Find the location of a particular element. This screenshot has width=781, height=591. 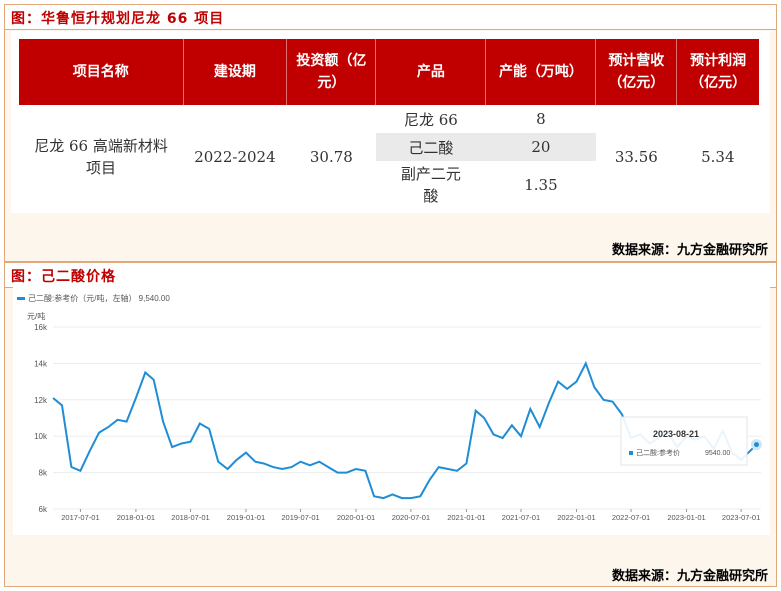

cell-capacity: 20 is located at coordinates (540, 147).